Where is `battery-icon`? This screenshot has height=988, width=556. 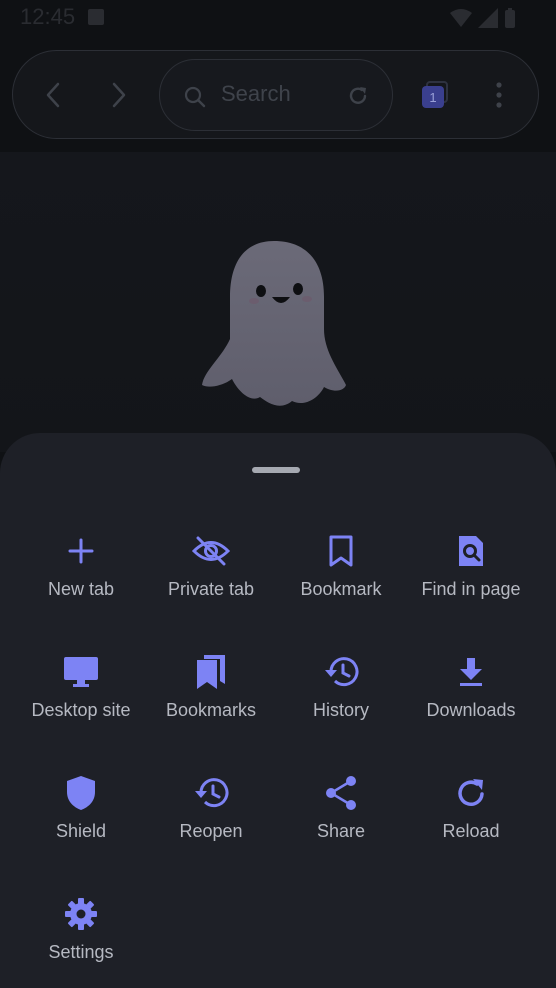
battery-icon is located at coordinates (510, 18).